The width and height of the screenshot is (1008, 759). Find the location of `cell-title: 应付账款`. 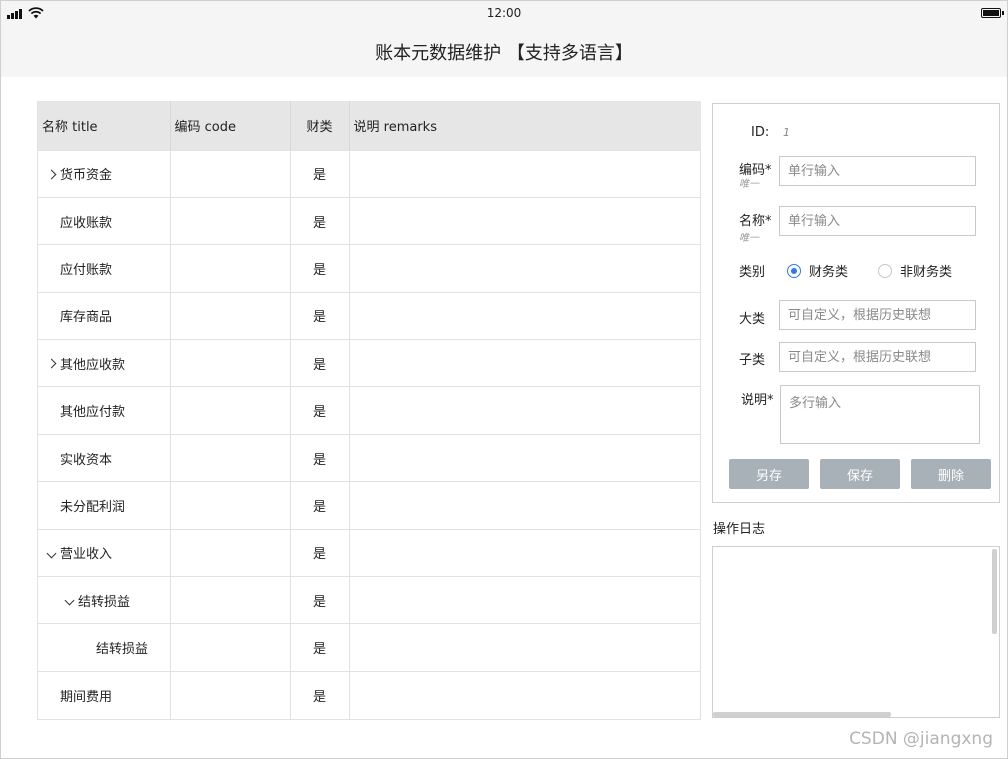

cell-title: 应付账款 is located at coordinates (104, 268).